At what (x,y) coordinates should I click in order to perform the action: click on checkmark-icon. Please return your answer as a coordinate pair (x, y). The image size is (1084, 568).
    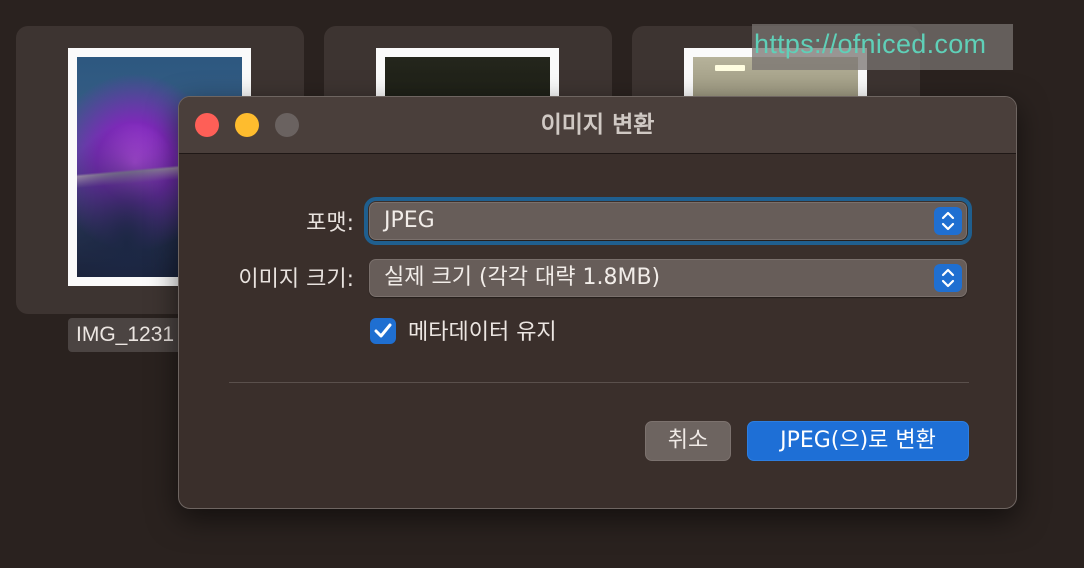
    Looking at the image, I should click on (383, 330).